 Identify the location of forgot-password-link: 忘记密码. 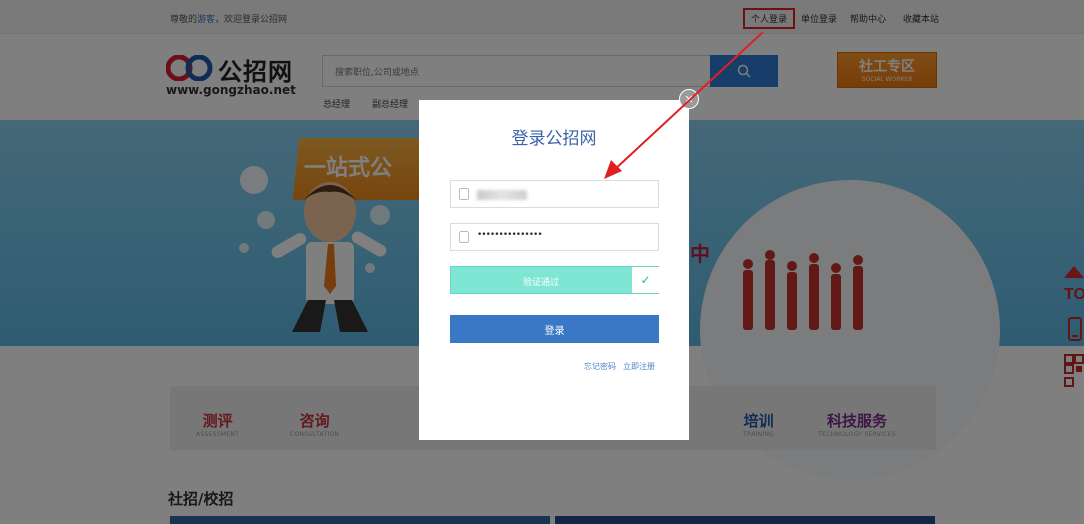
(600, 366).